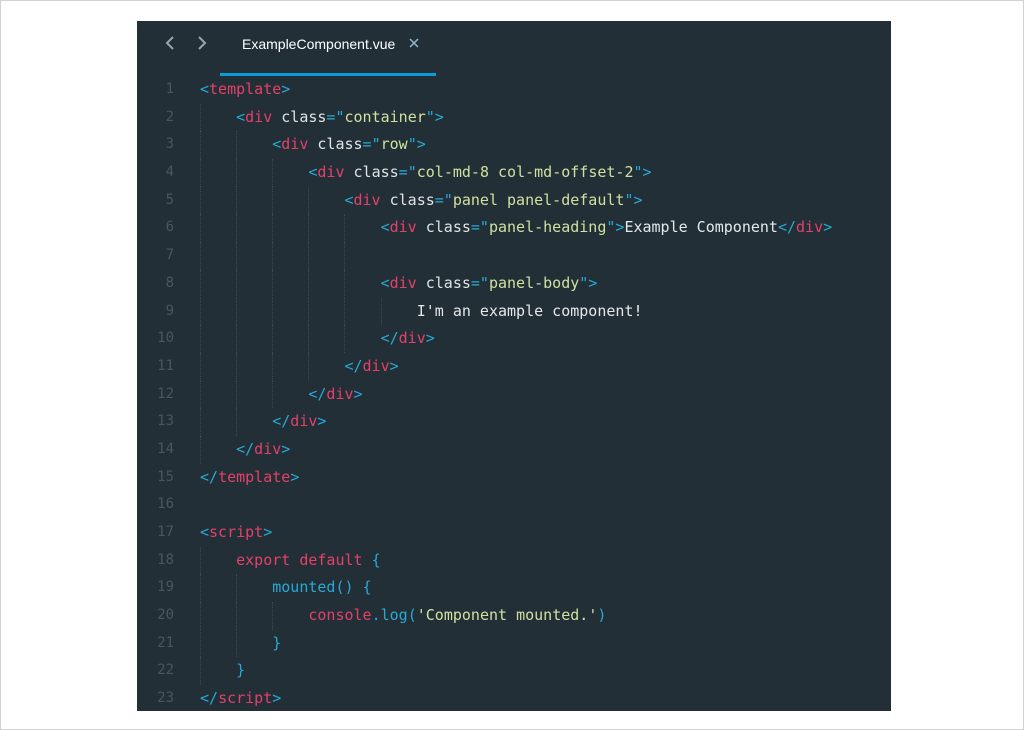 This screenshot has width=1024, height=730. What do you see at coordinates (547, 227) in the screenshot?
I see `code-token: panel-heading` at bounding box center [547, 227].